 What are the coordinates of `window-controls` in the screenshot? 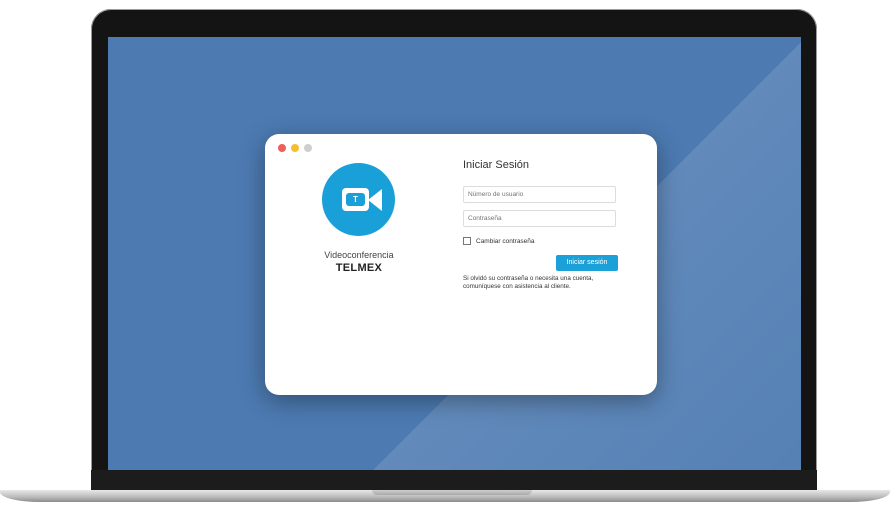 It's located at (295, 148).